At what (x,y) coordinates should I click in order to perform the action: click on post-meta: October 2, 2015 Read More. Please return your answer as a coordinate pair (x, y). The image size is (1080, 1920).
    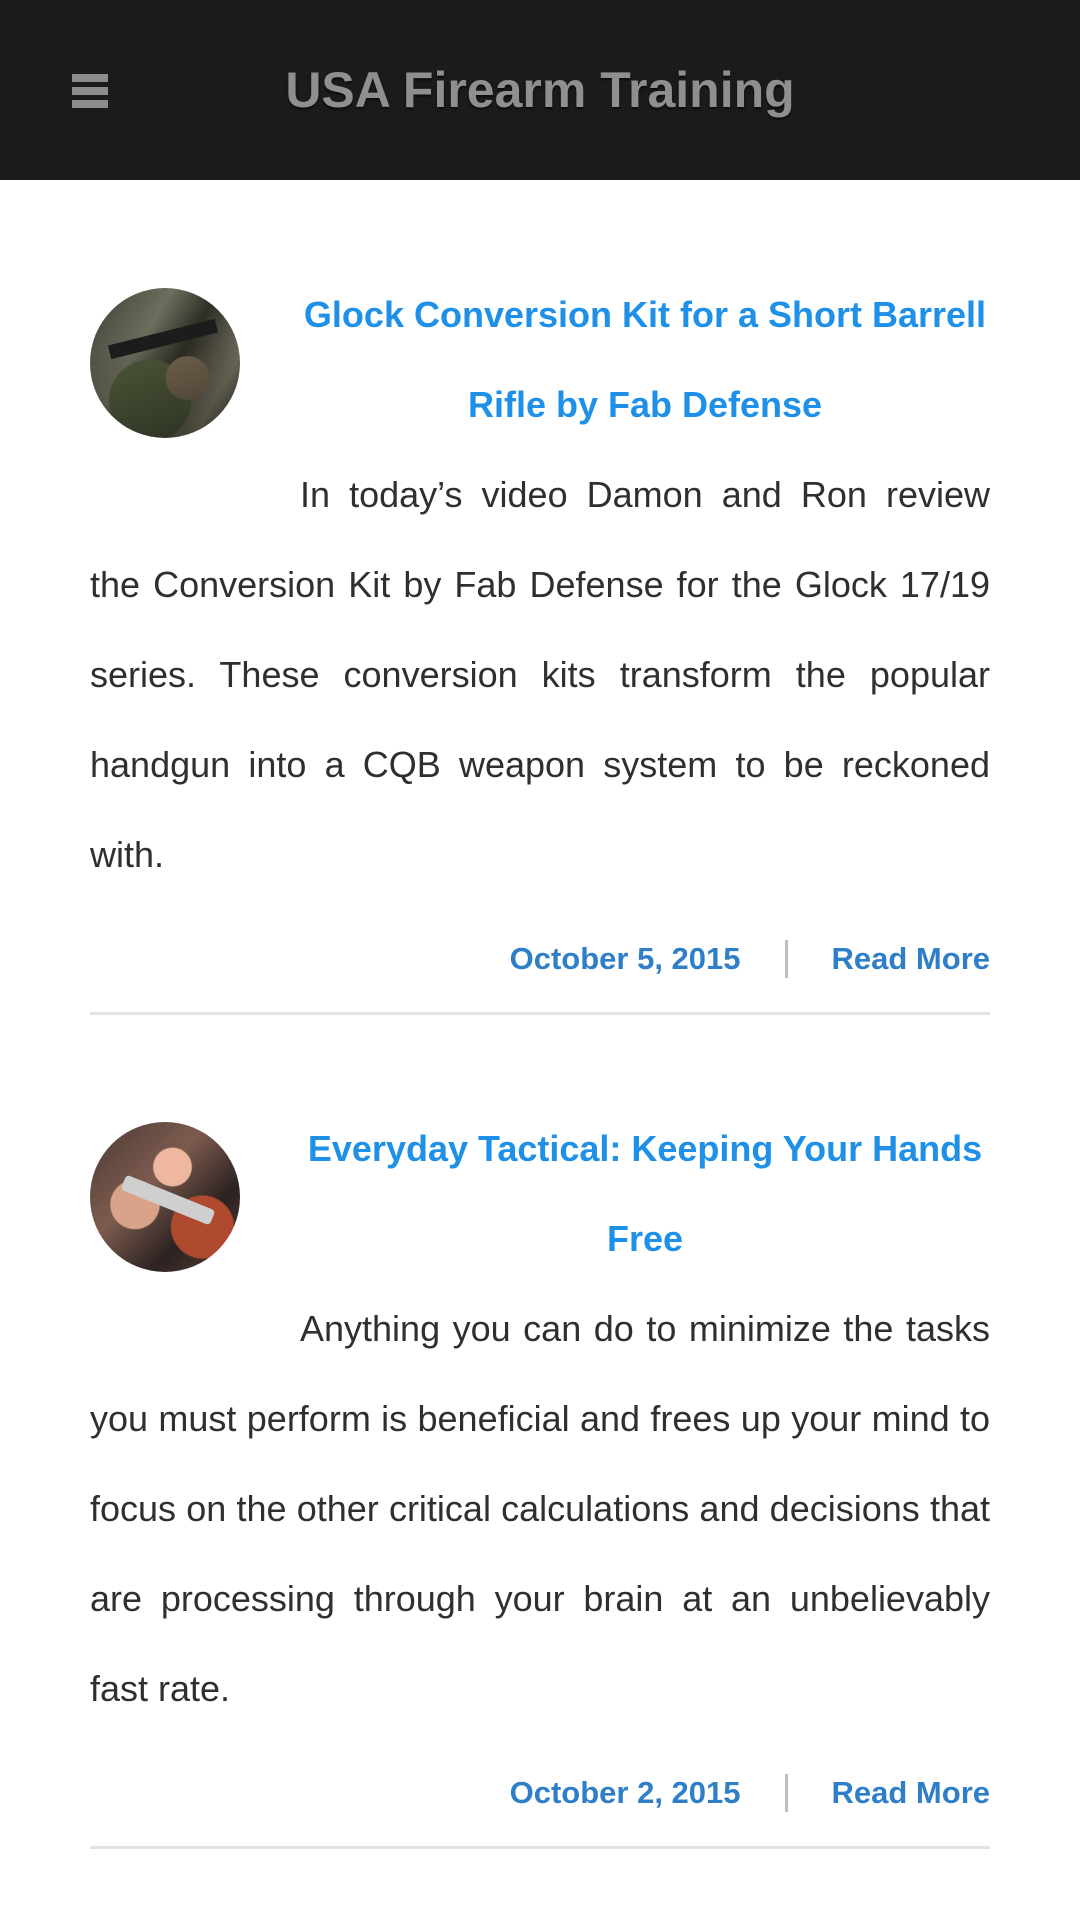
    Looking at the image, I should click on (540, 1797).